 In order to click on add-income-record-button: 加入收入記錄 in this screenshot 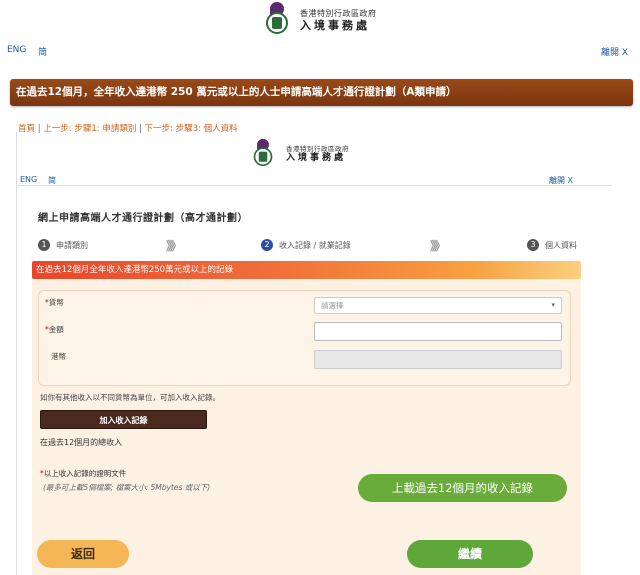, I will do `click(123, 419)`.